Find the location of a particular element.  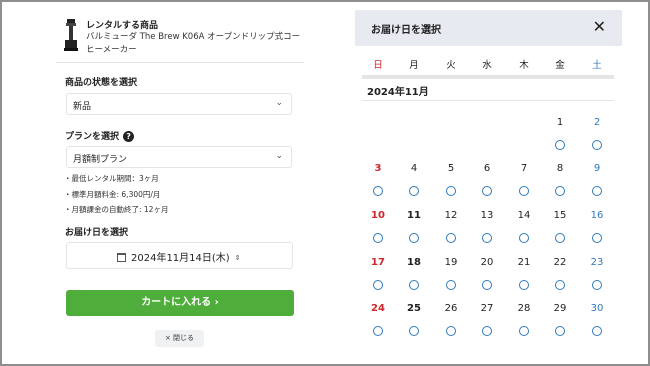

help-icon: ? is located at coordinates (129, 136).